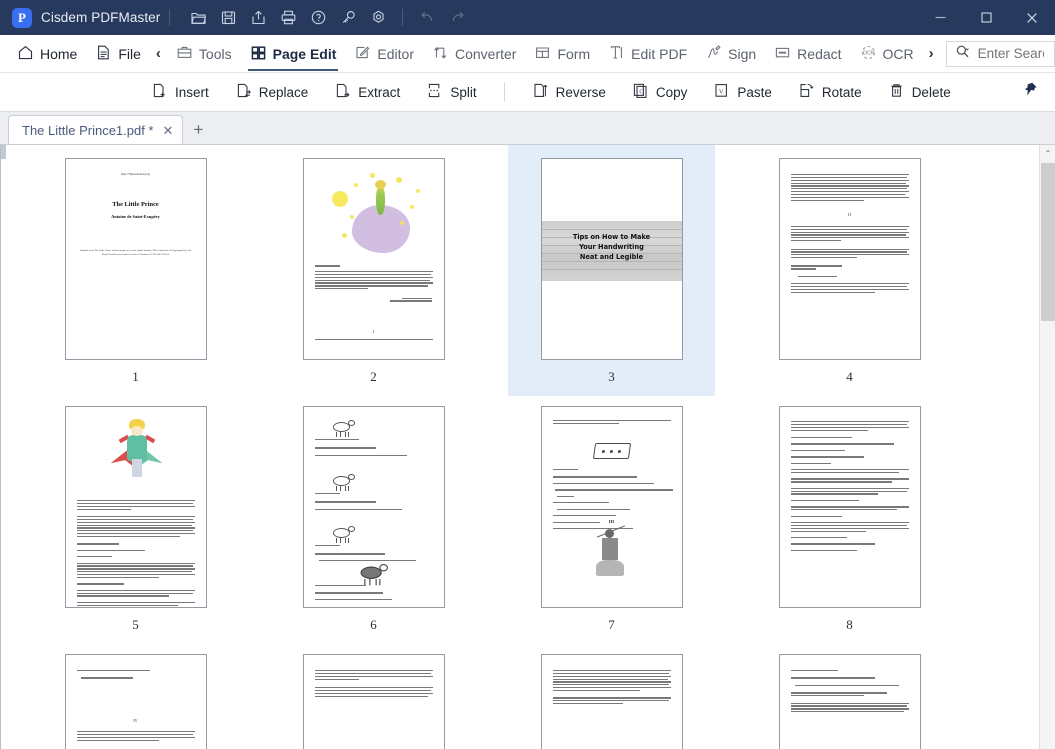 This screenshot has height=749, width=1055. What do you see at coordinates (713, 54) in the screenshot?
I see `sign-pen-icon` at bounding box center [713, 54].